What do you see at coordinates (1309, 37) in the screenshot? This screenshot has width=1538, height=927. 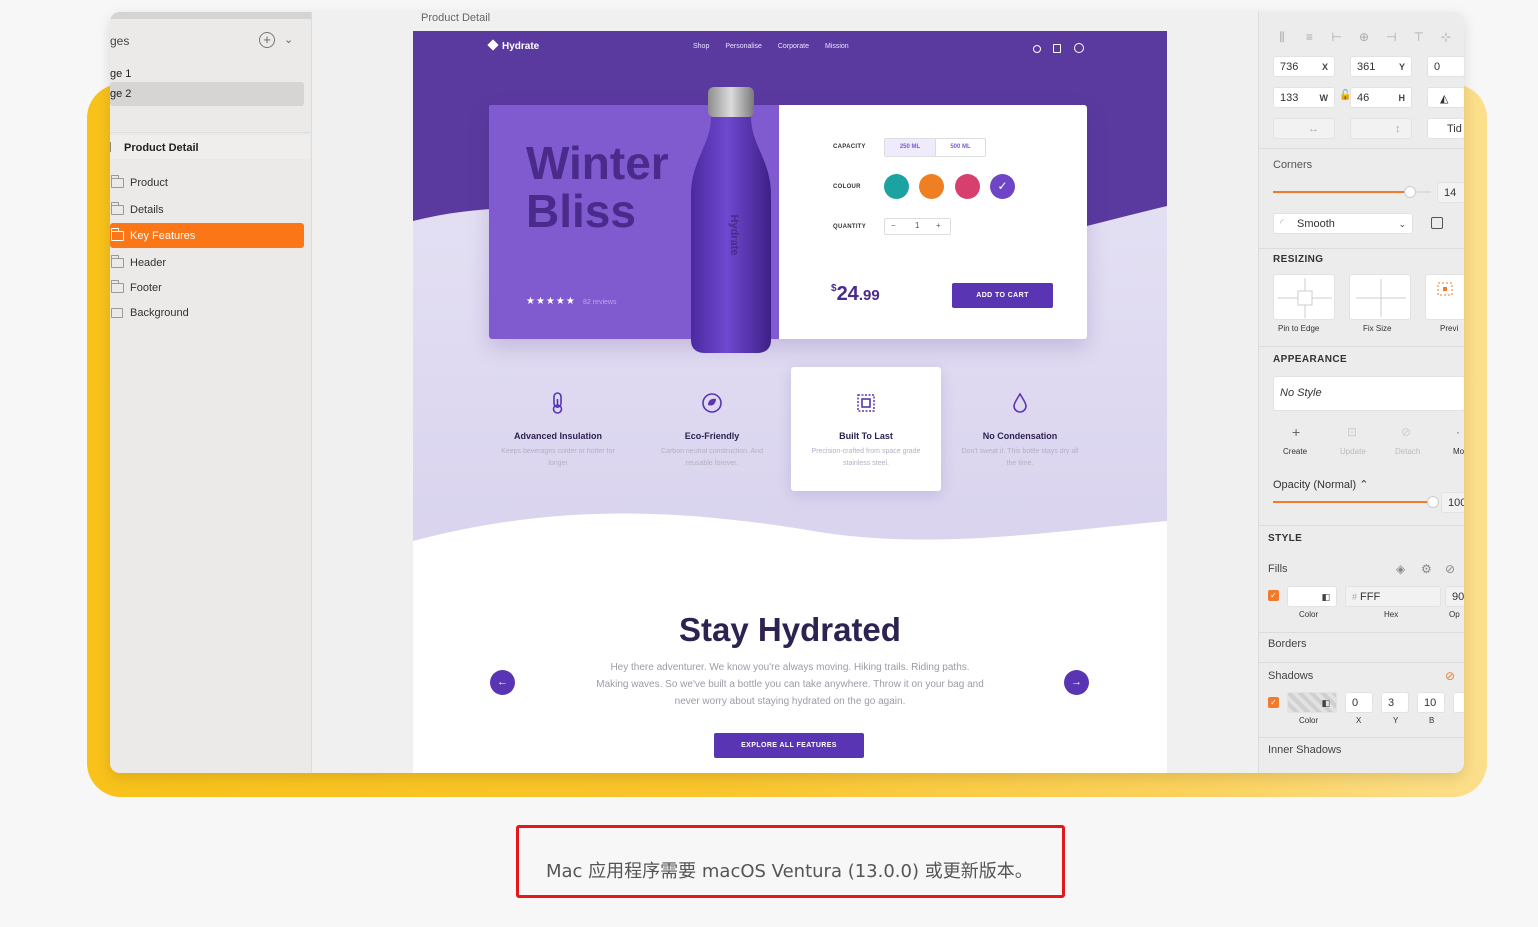 I see `distribute-vertical-icon: ≡` at bounding box center [1309, 37].